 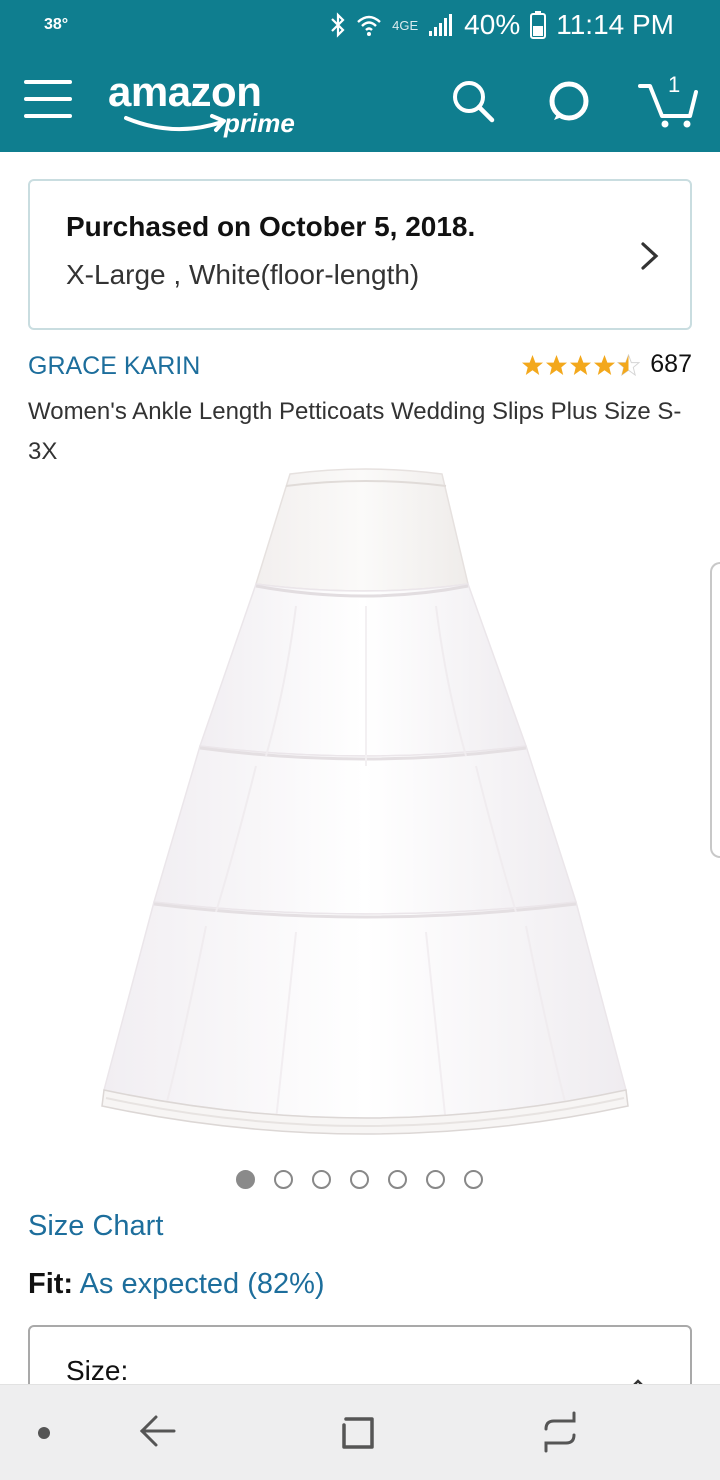 I want to click on cart-icon: 1, so click(x=669, y=100).